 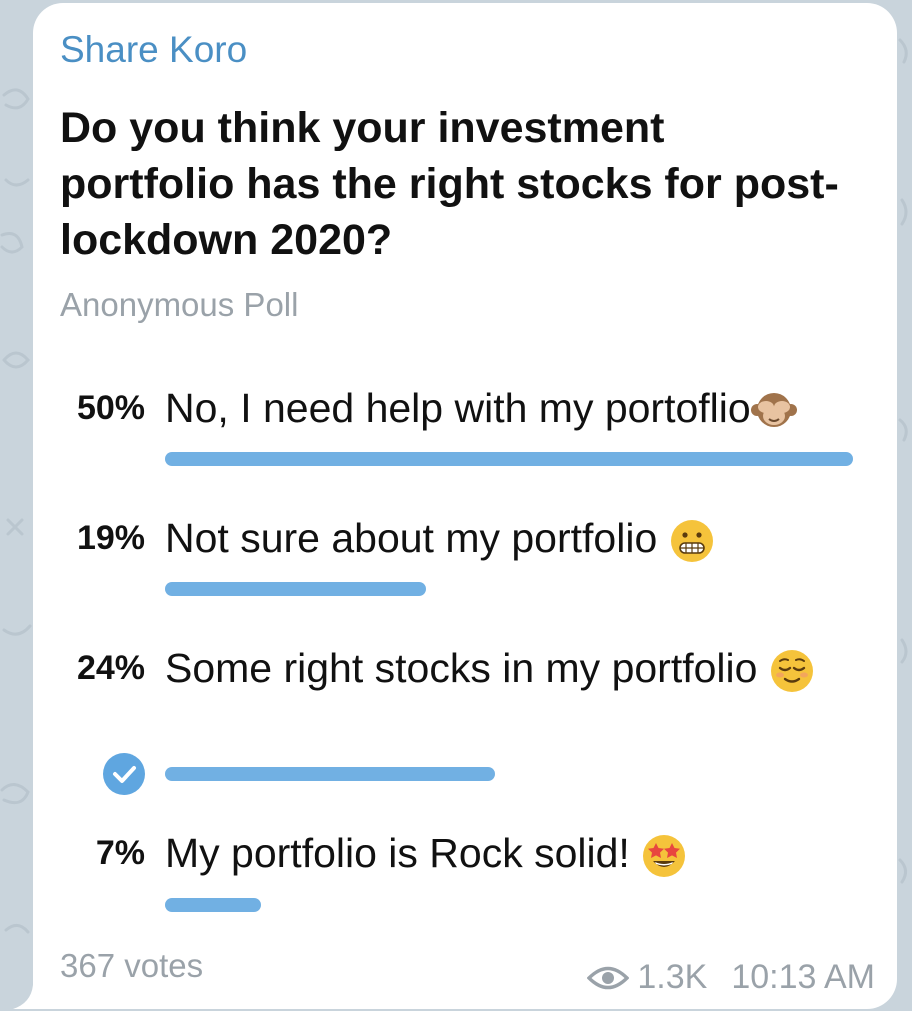 I want to click on poll-option-text: Not sure about my portfolio, so click(x=515, y=538).